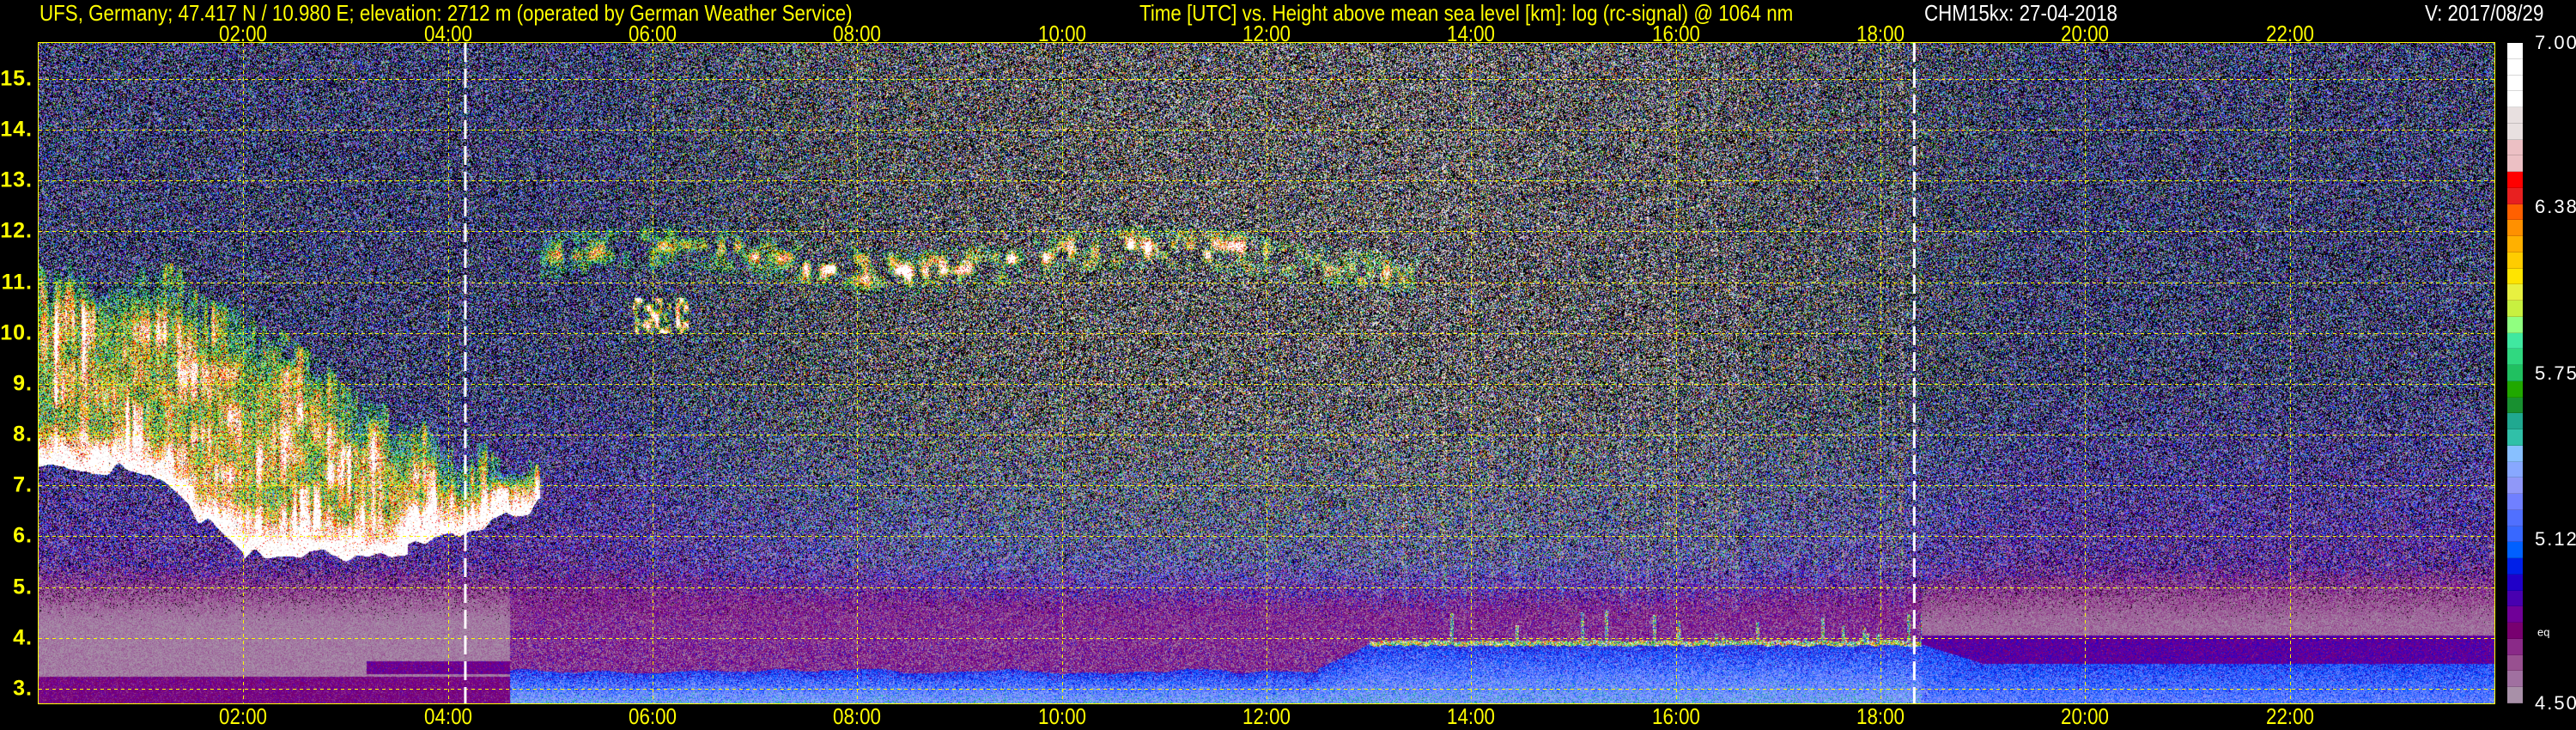  I want to click on y-tick-label: 10., so click(16, 332).